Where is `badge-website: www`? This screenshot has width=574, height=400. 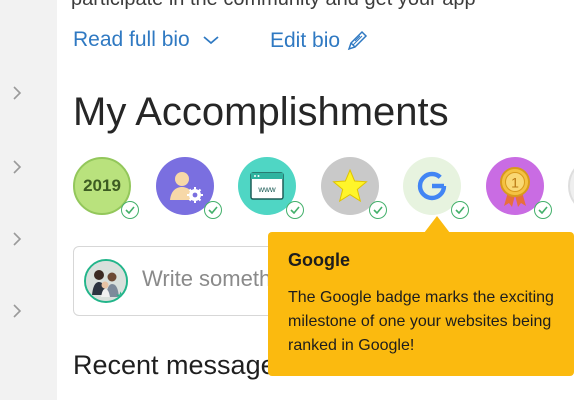
badge-website: www is located at coordinates (271, 188).